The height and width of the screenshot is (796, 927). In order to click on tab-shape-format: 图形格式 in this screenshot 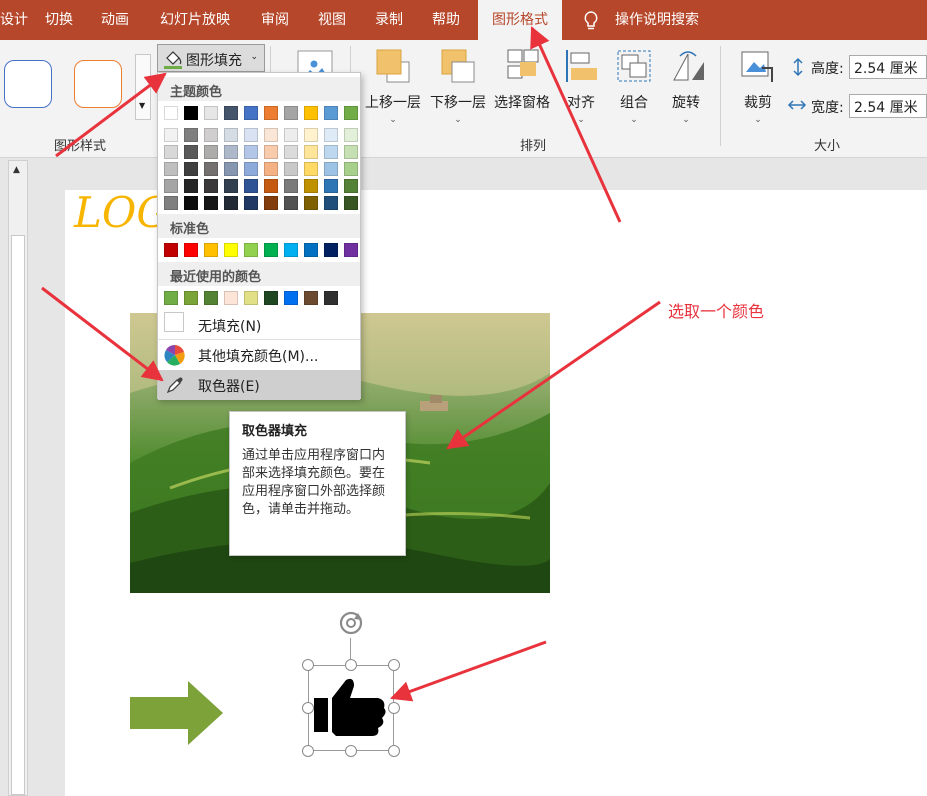, I will do `click(520, 20)`.